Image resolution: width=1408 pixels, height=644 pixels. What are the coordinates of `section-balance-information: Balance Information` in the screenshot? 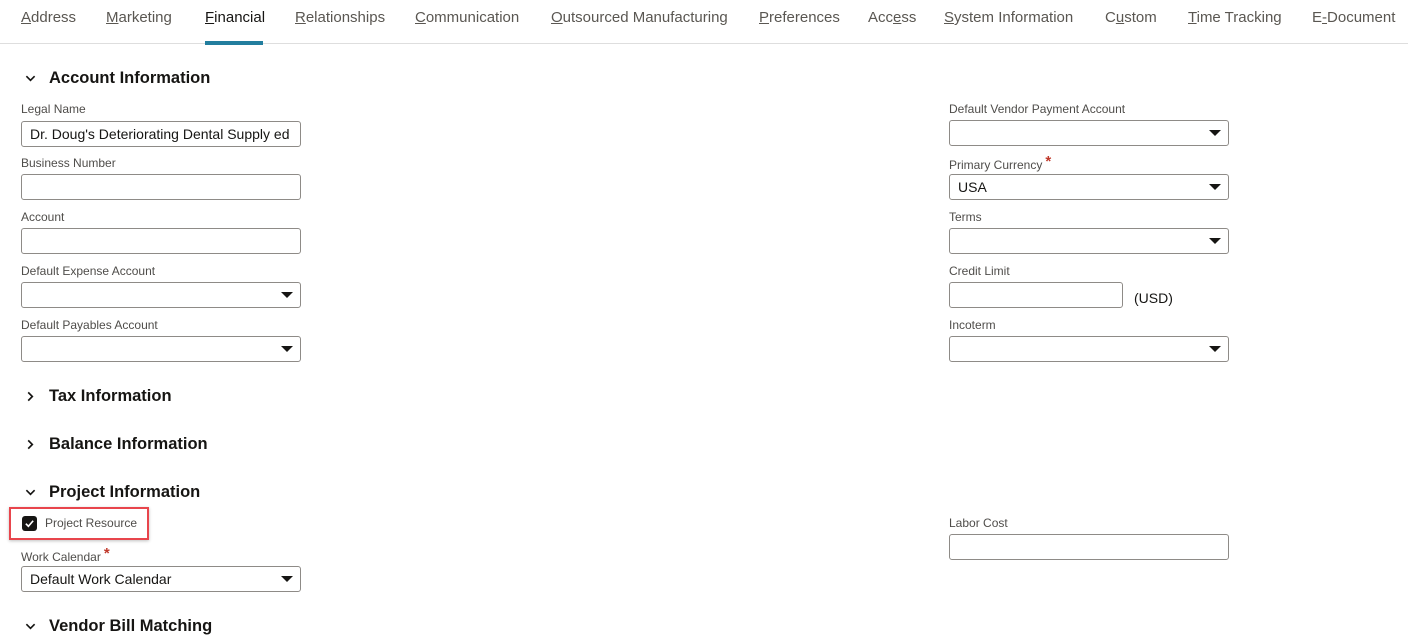 It's located at (115, 444).